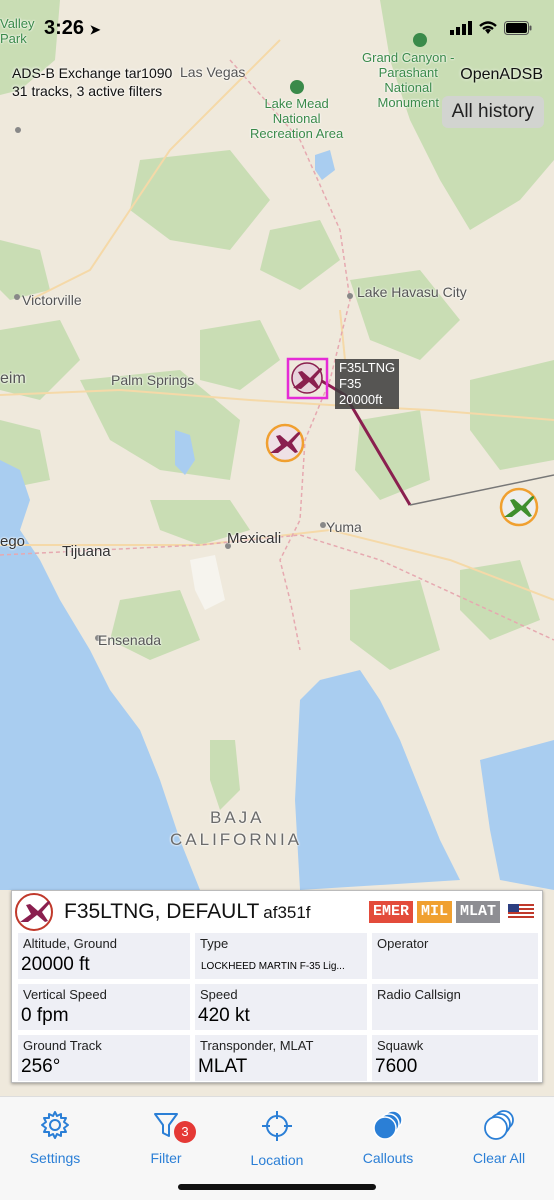  What do you see at coordinates (62, 1045) in the screenshot?
I see `field-label: Ground Track` at bounding box center [62, 1045].